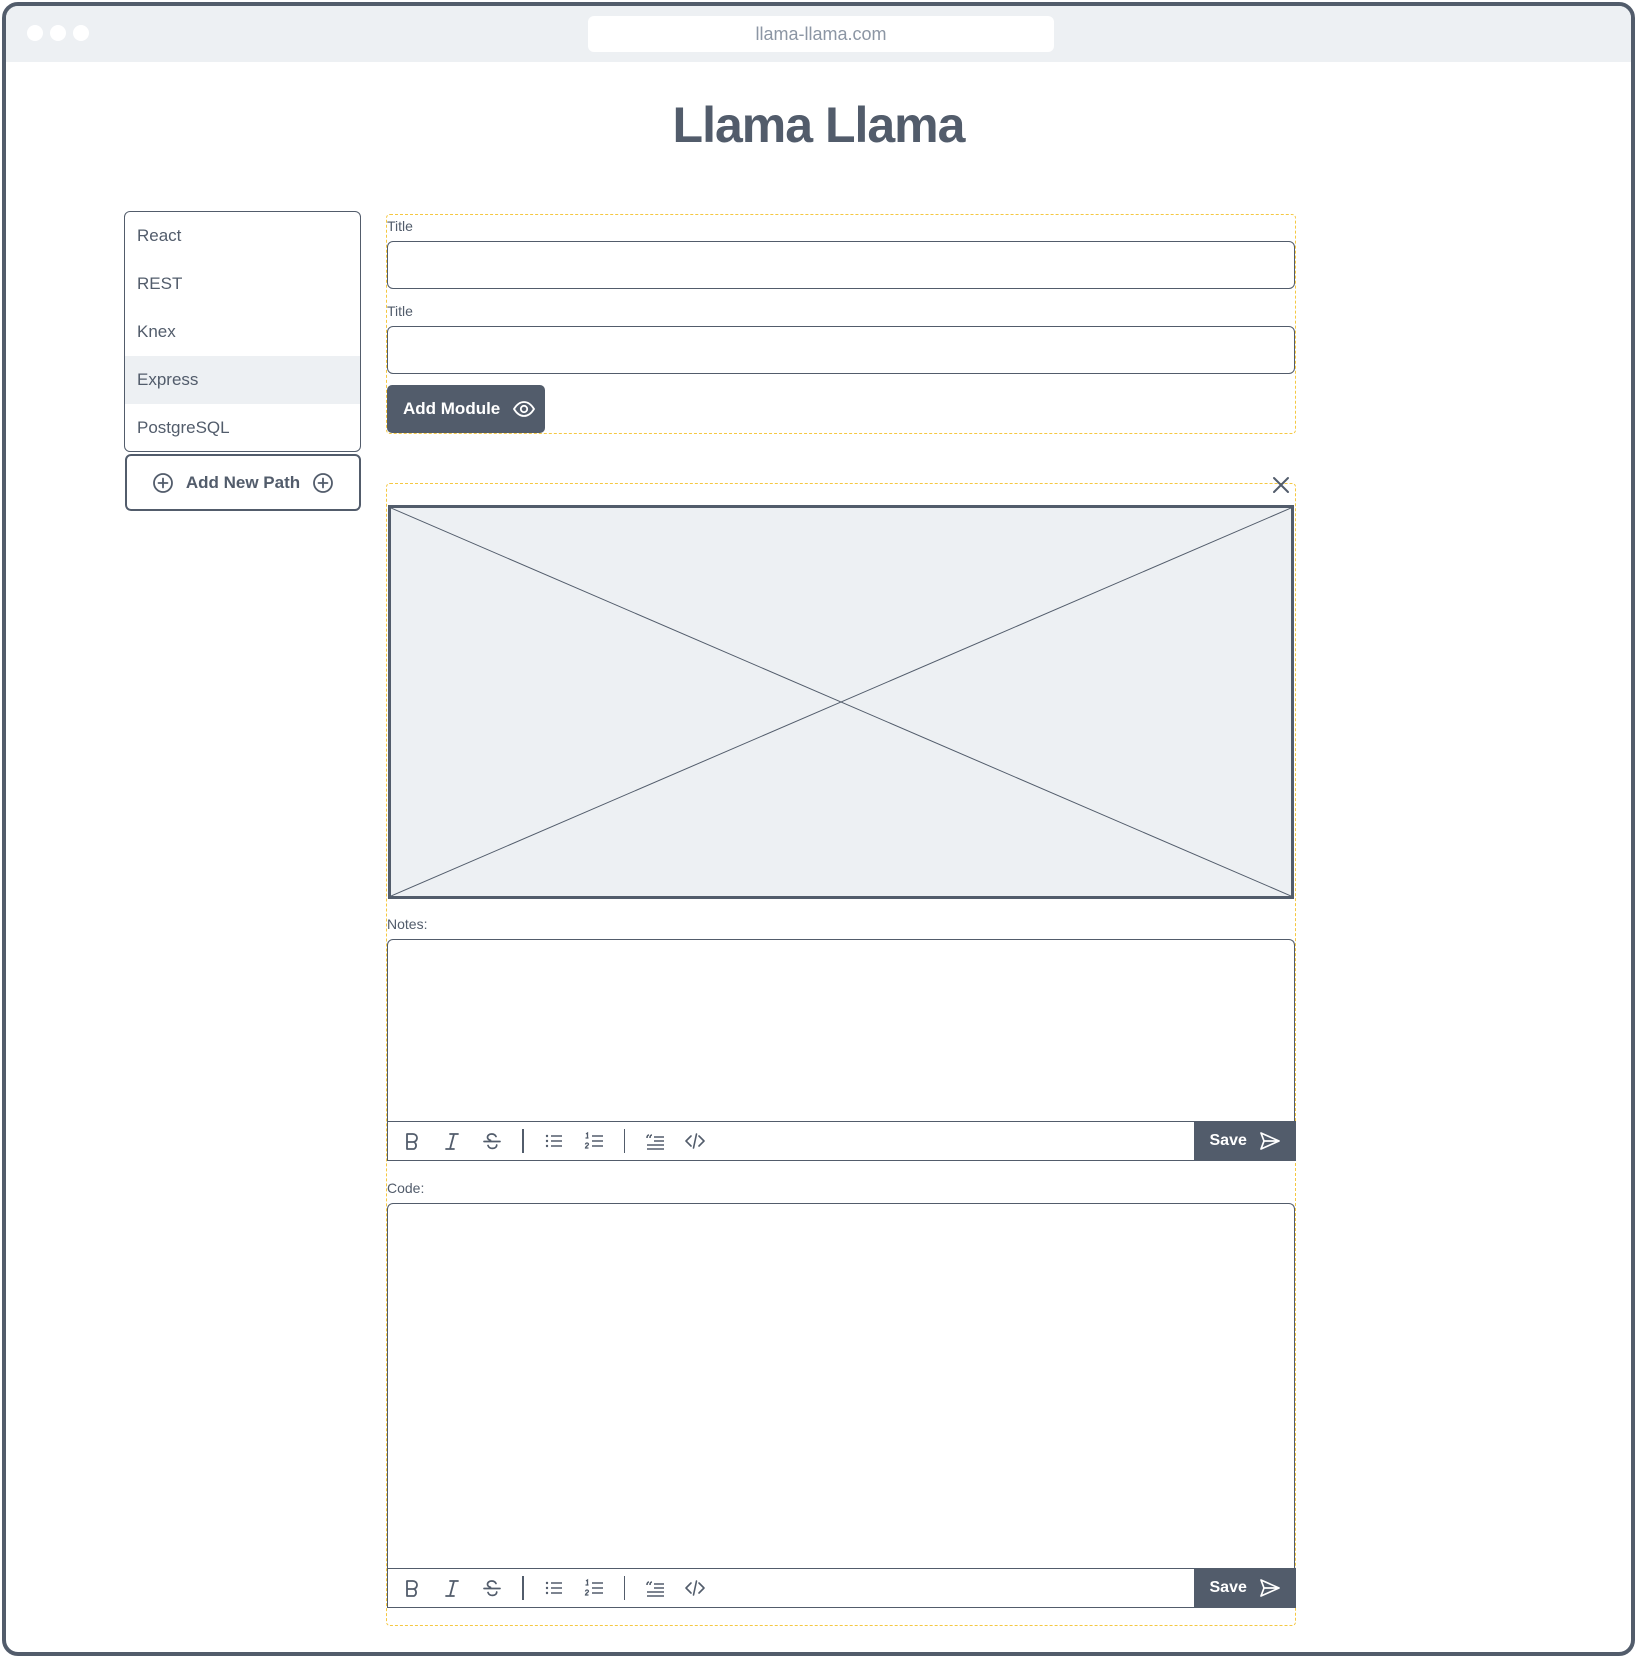  I want to click on image-placeholder, so click(841, 702).